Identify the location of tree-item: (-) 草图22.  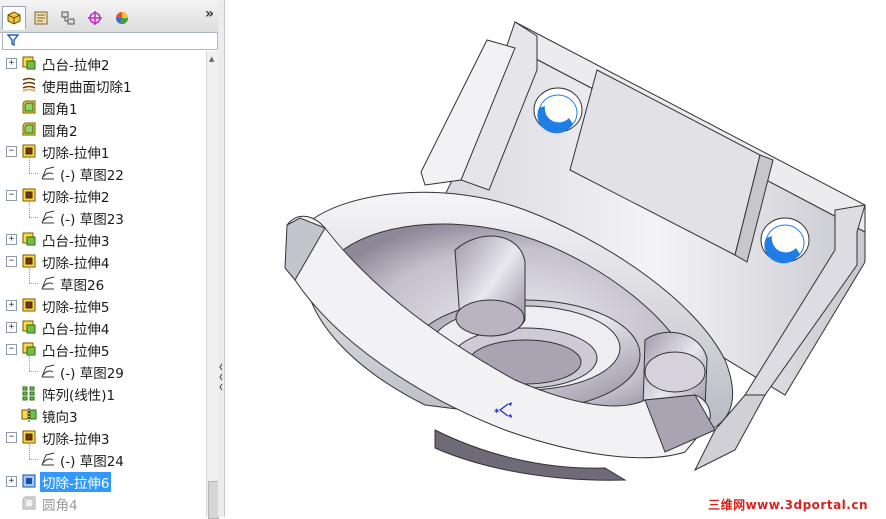
(103, 170).